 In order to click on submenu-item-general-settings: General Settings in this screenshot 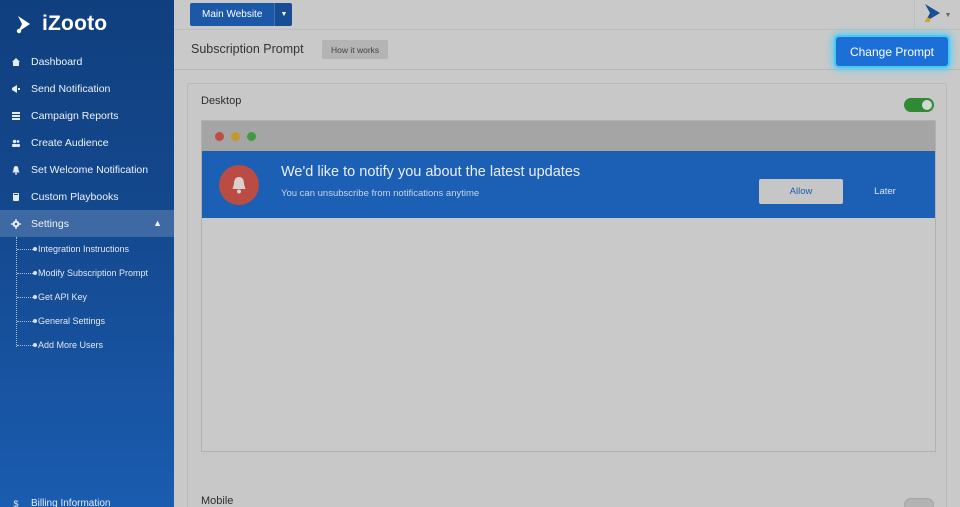, I will do `click(95, 321)`.